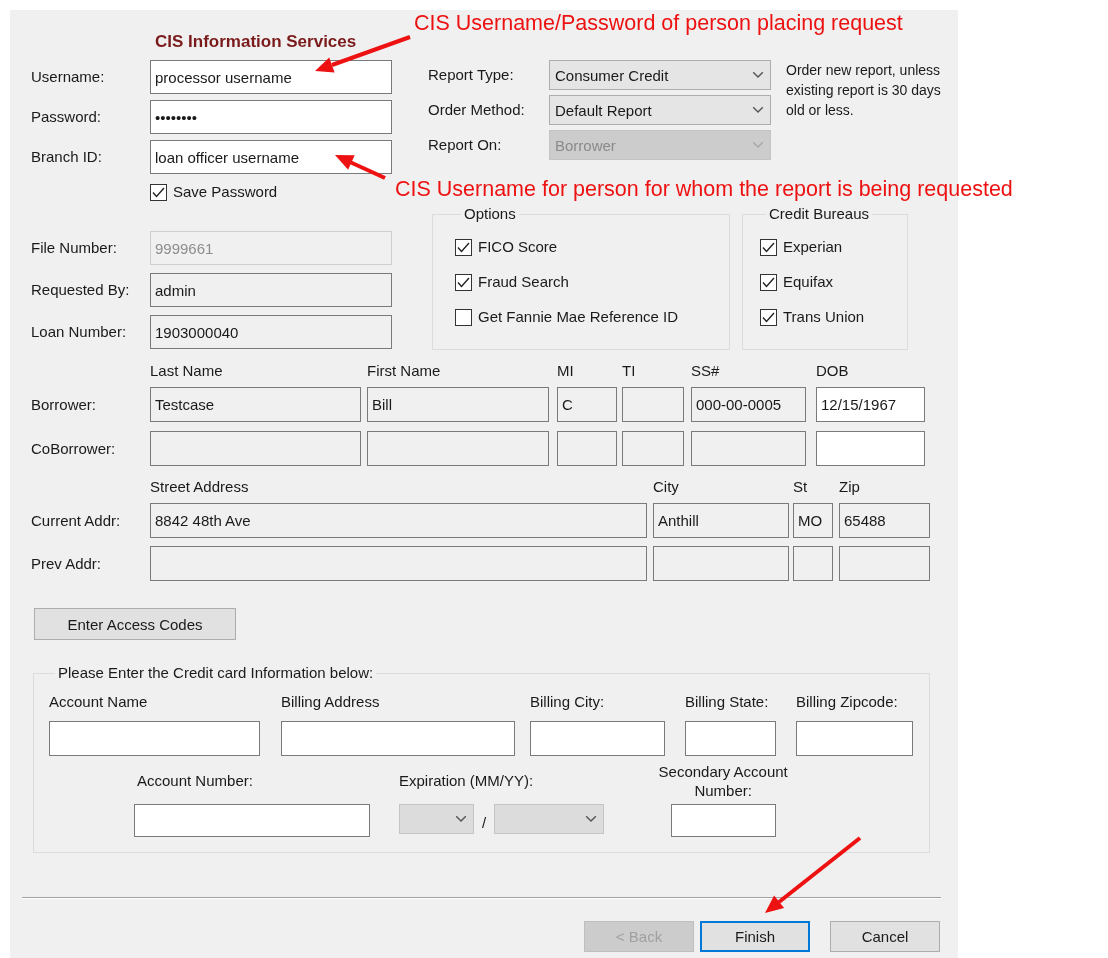 This screenshot has width=1108, height=958. I want to click on text-field: admin, so click(271, 290).